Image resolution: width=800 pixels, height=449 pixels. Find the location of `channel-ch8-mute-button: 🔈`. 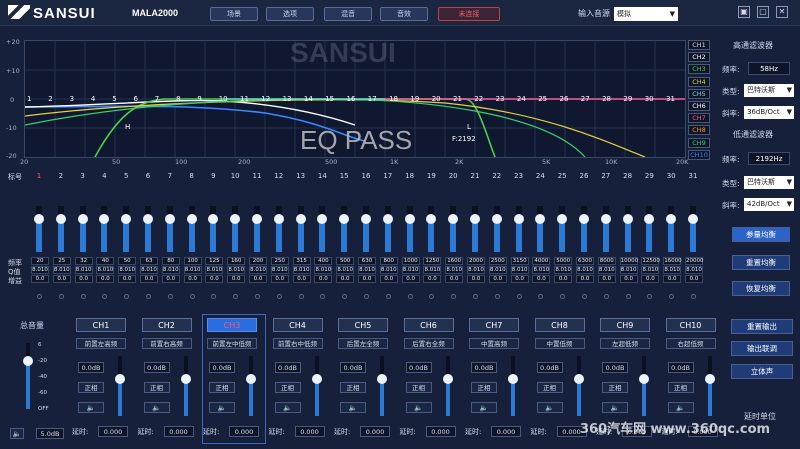

channel-ch8-mute-button: 🔈 is located at coordinates (549, 407).